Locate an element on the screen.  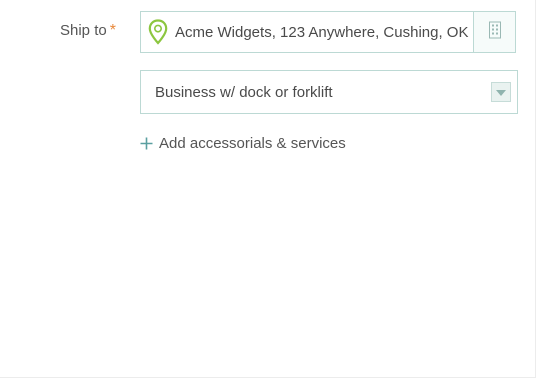
location-type-value: Business w/ dock or forklift is located at coordinates (244, 92).